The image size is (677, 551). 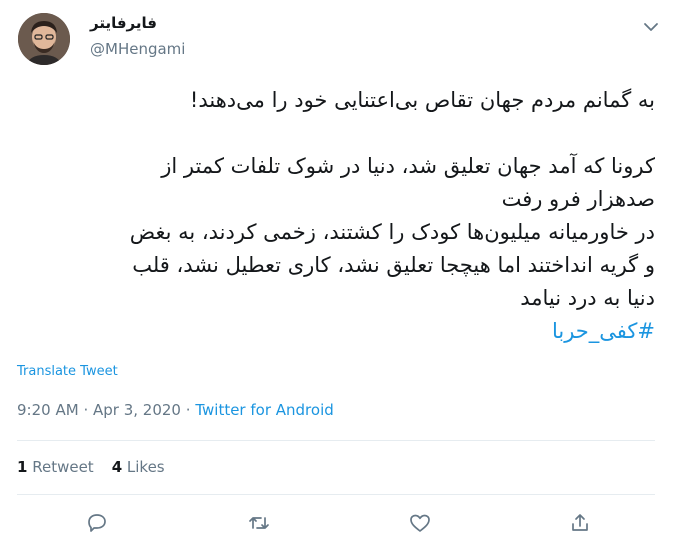 What do you see at coordinates (123, 23) in the screenshot?
I see `display-name: فایرفایتر` at bounding box center [123, 23].